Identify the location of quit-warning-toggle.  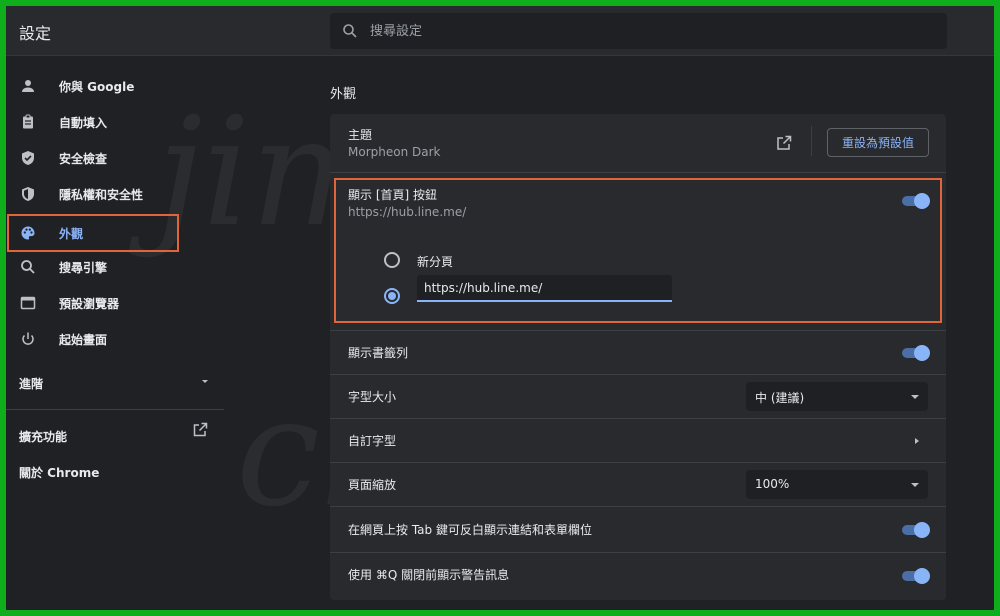
(915, 576).